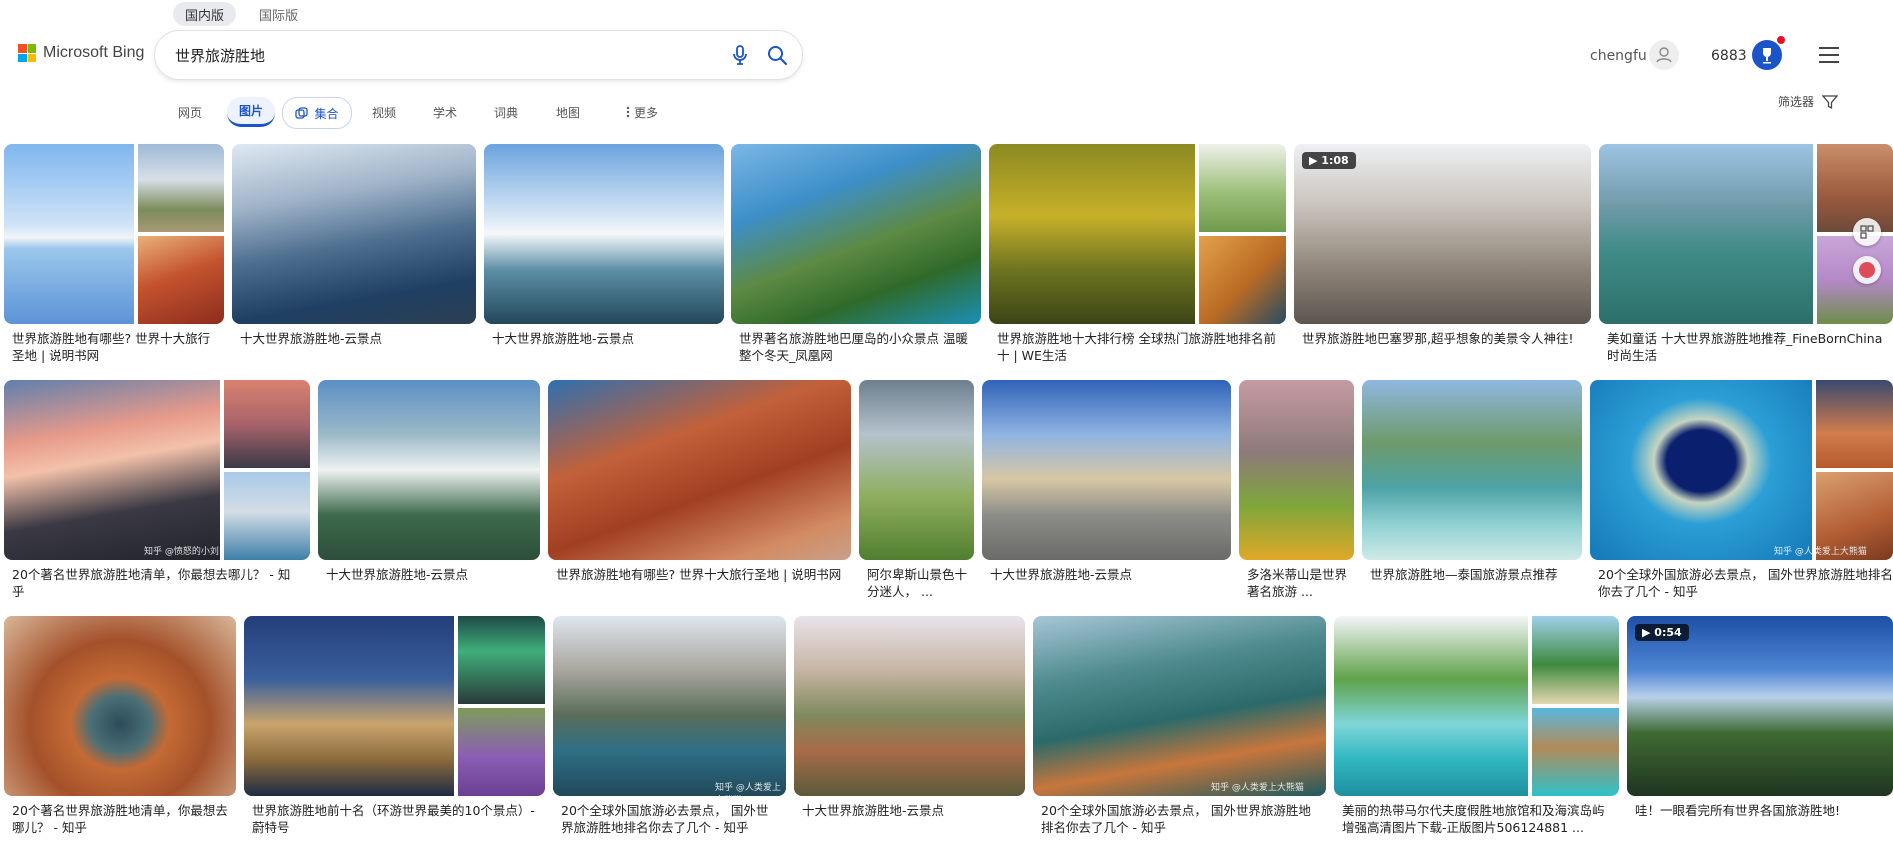 The width and height of the screenshot is (1893, 847). What do you see at coordinates (181, 280) in the screenshot?
I see `canyon-image` at bounding box center [181, 280].